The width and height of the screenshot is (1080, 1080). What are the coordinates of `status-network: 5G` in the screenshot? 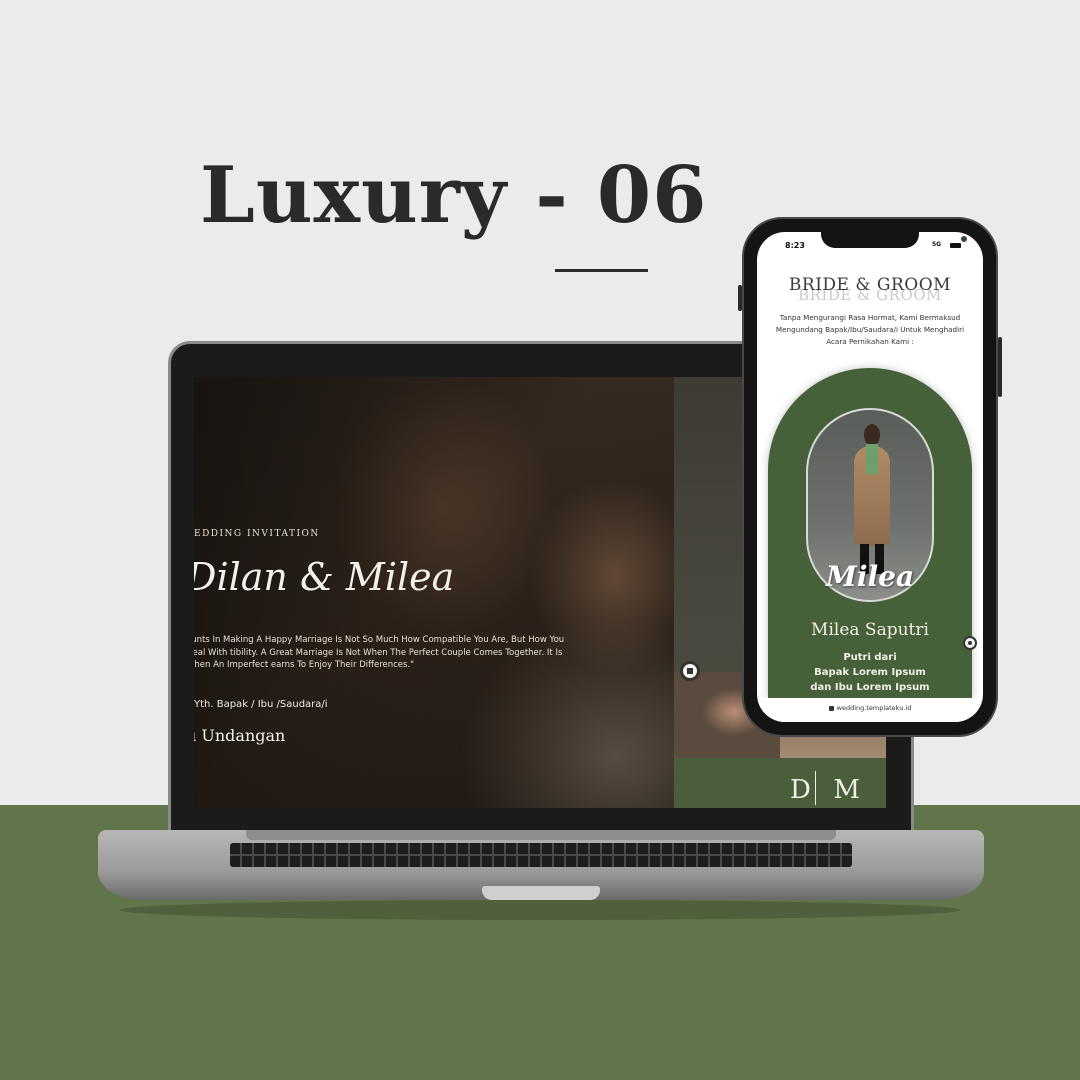 It's located at (937, 244).